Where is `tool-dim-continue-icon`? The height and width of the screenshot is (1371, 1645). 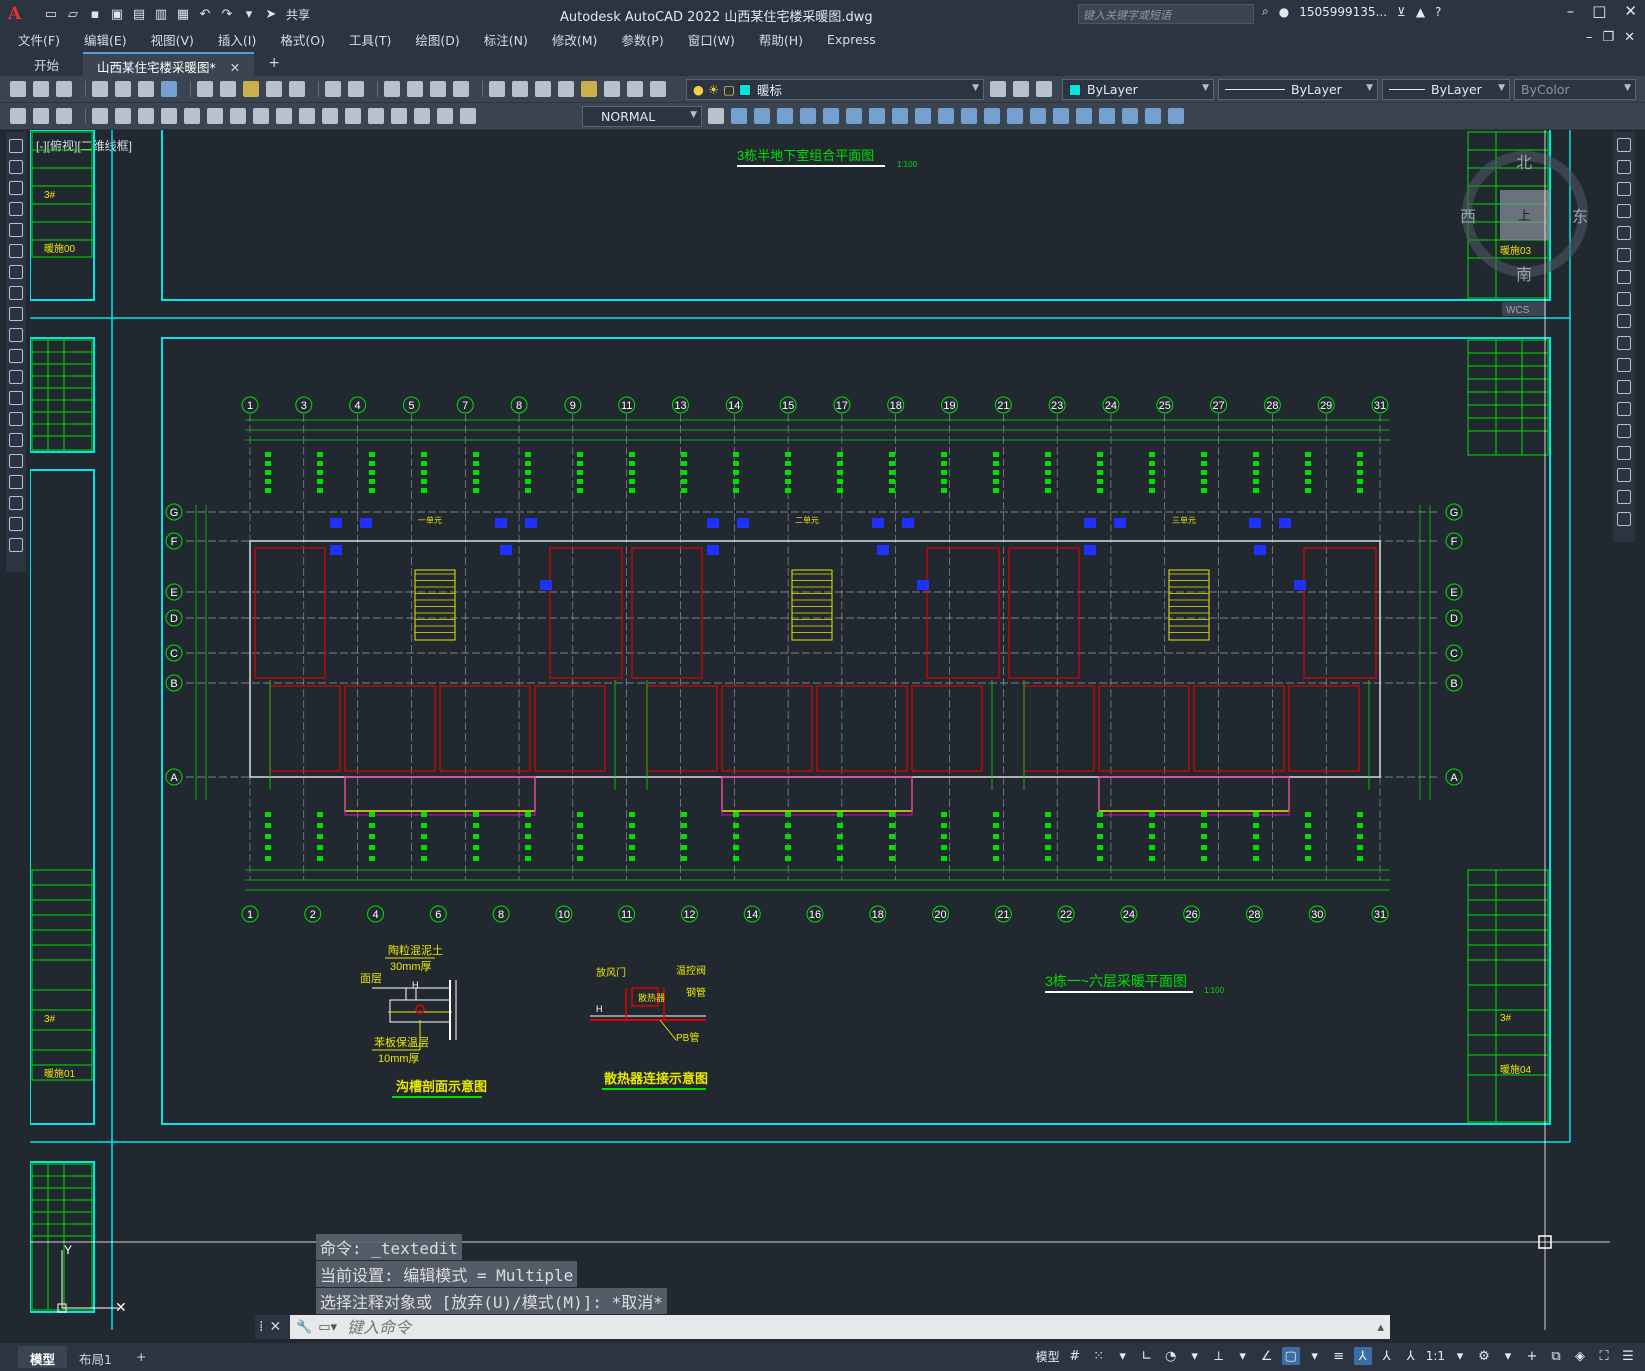 tool-dim-continue-icon is located at coordinates (261, 116).